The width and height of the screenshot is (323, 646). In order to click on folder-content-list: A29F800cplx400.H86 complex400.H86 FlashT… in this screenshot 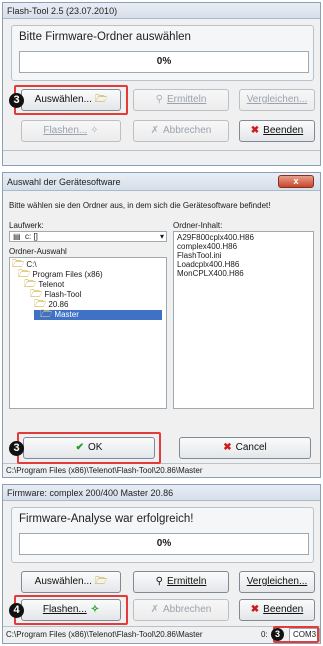, I will do `click(243, 320)`.